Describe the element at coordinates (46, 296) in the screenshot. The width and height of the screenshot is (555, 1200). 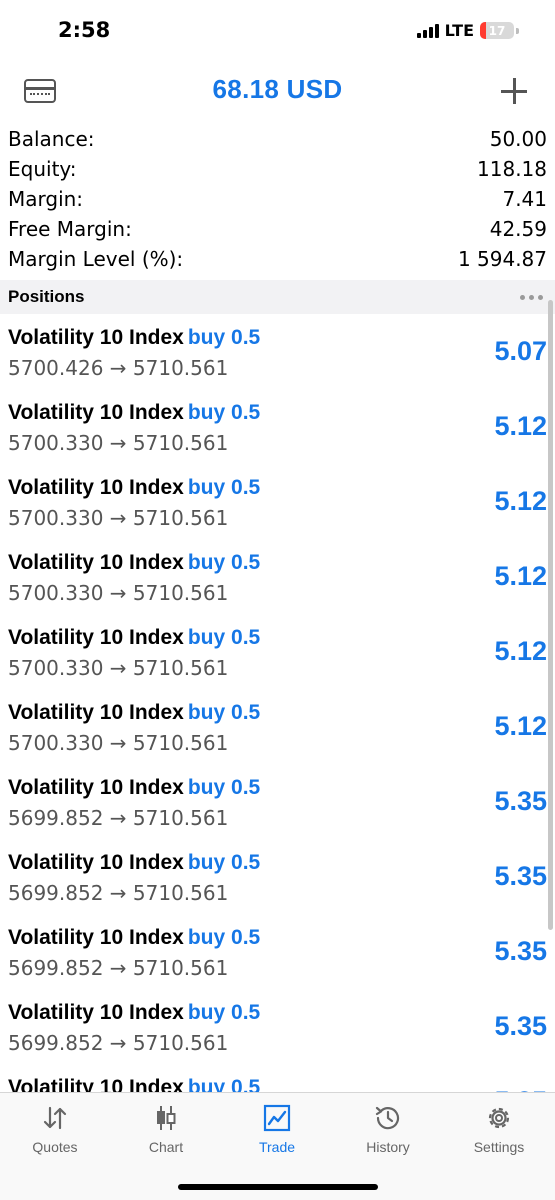
I see `positions-title: Positions` at that location.